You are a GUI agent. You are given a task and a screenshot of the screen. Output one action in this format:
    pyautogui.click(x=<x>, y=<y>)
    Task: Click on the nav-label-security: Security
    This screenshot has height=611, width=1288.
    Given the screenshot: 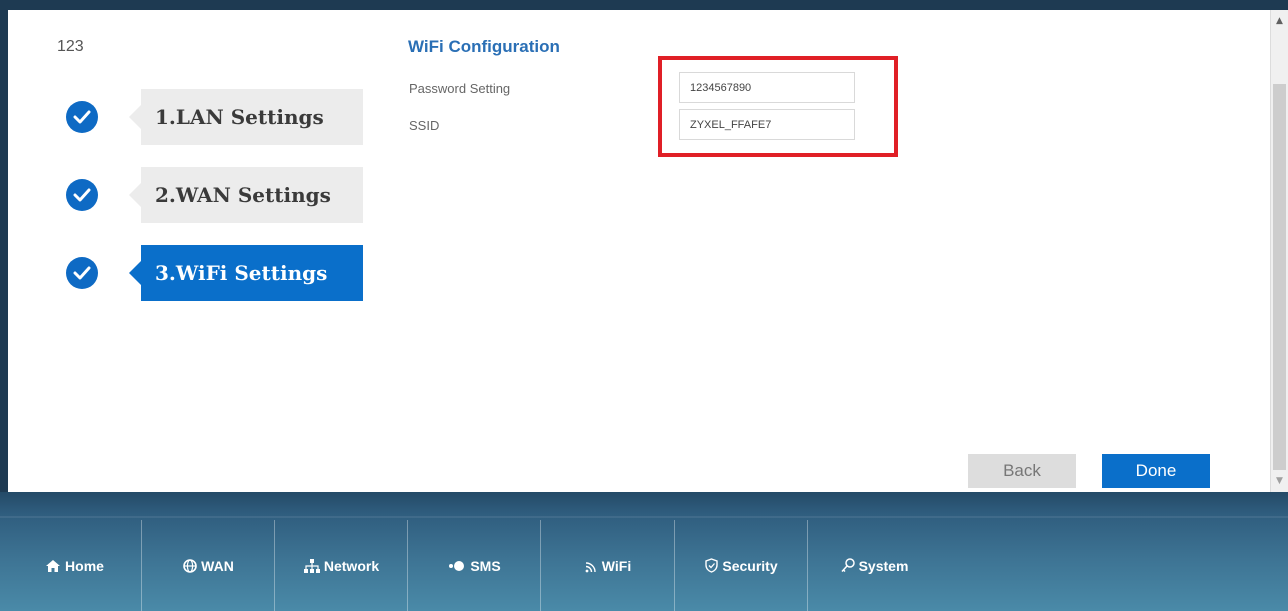 What is the action you would take?
    pyautogui.click(x=750, y=565)
    